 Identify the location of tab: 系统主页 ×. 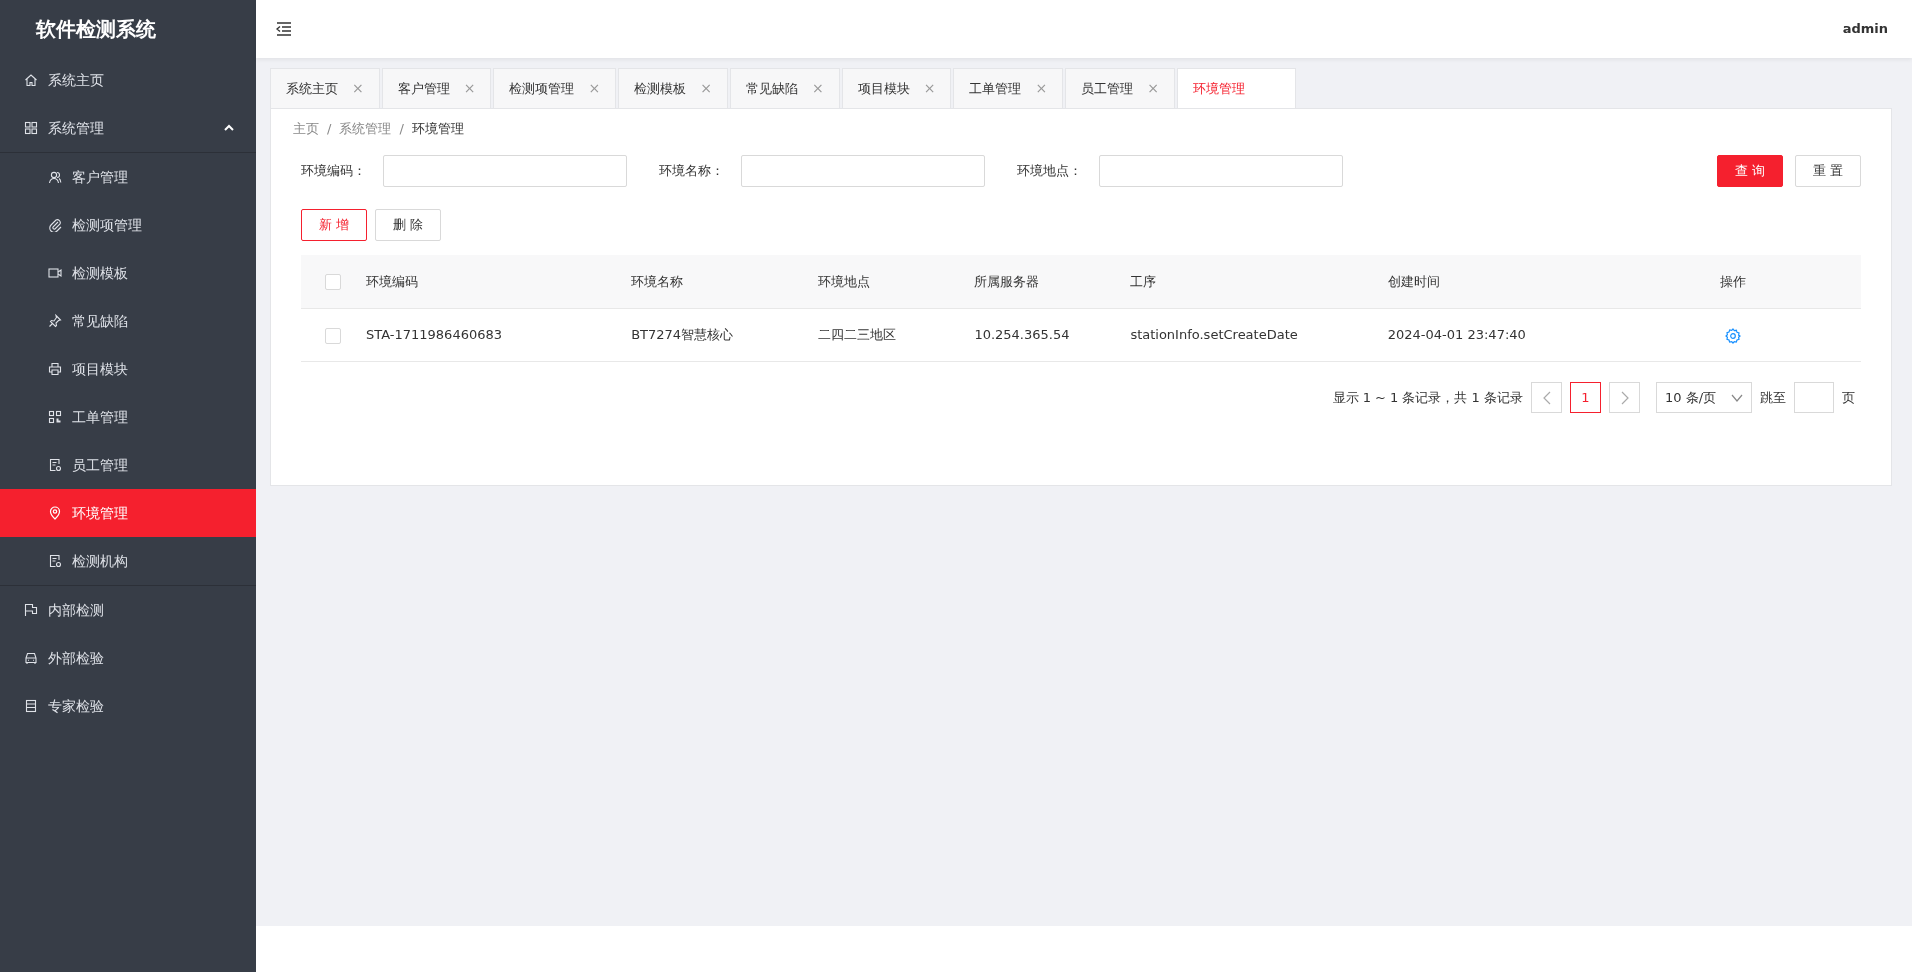
(325, 88).